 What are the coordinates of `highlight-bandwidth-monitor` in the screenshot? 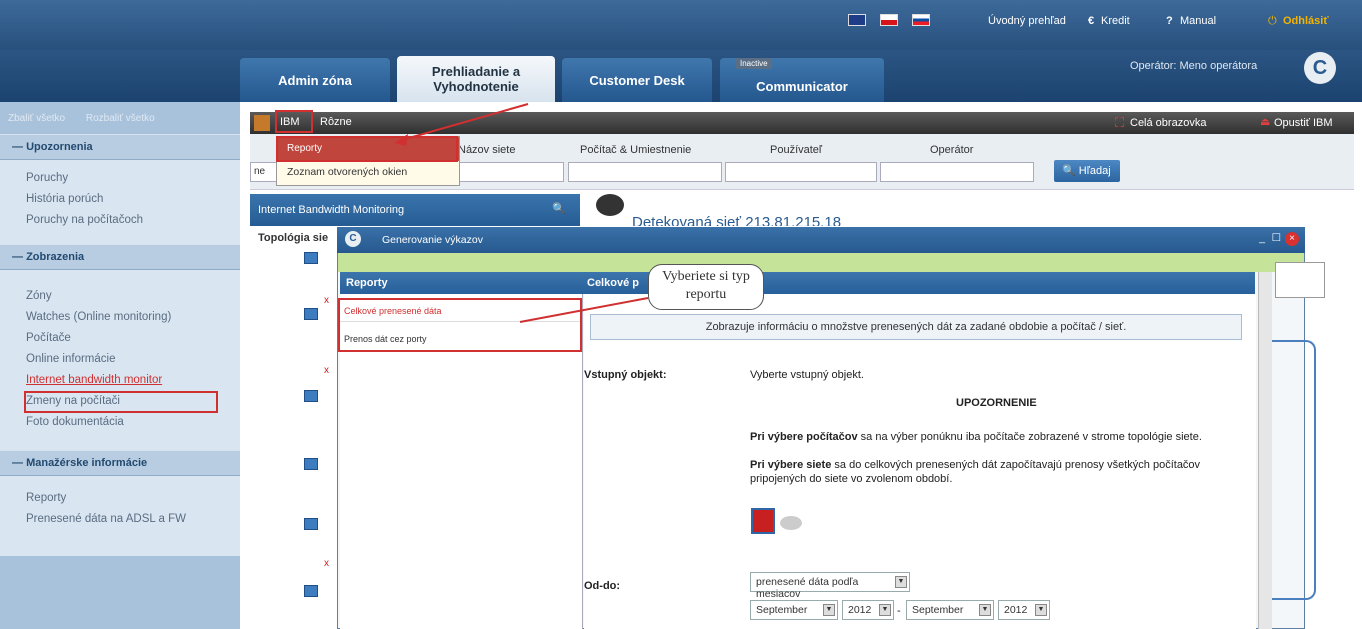 It's located at (121, 402).